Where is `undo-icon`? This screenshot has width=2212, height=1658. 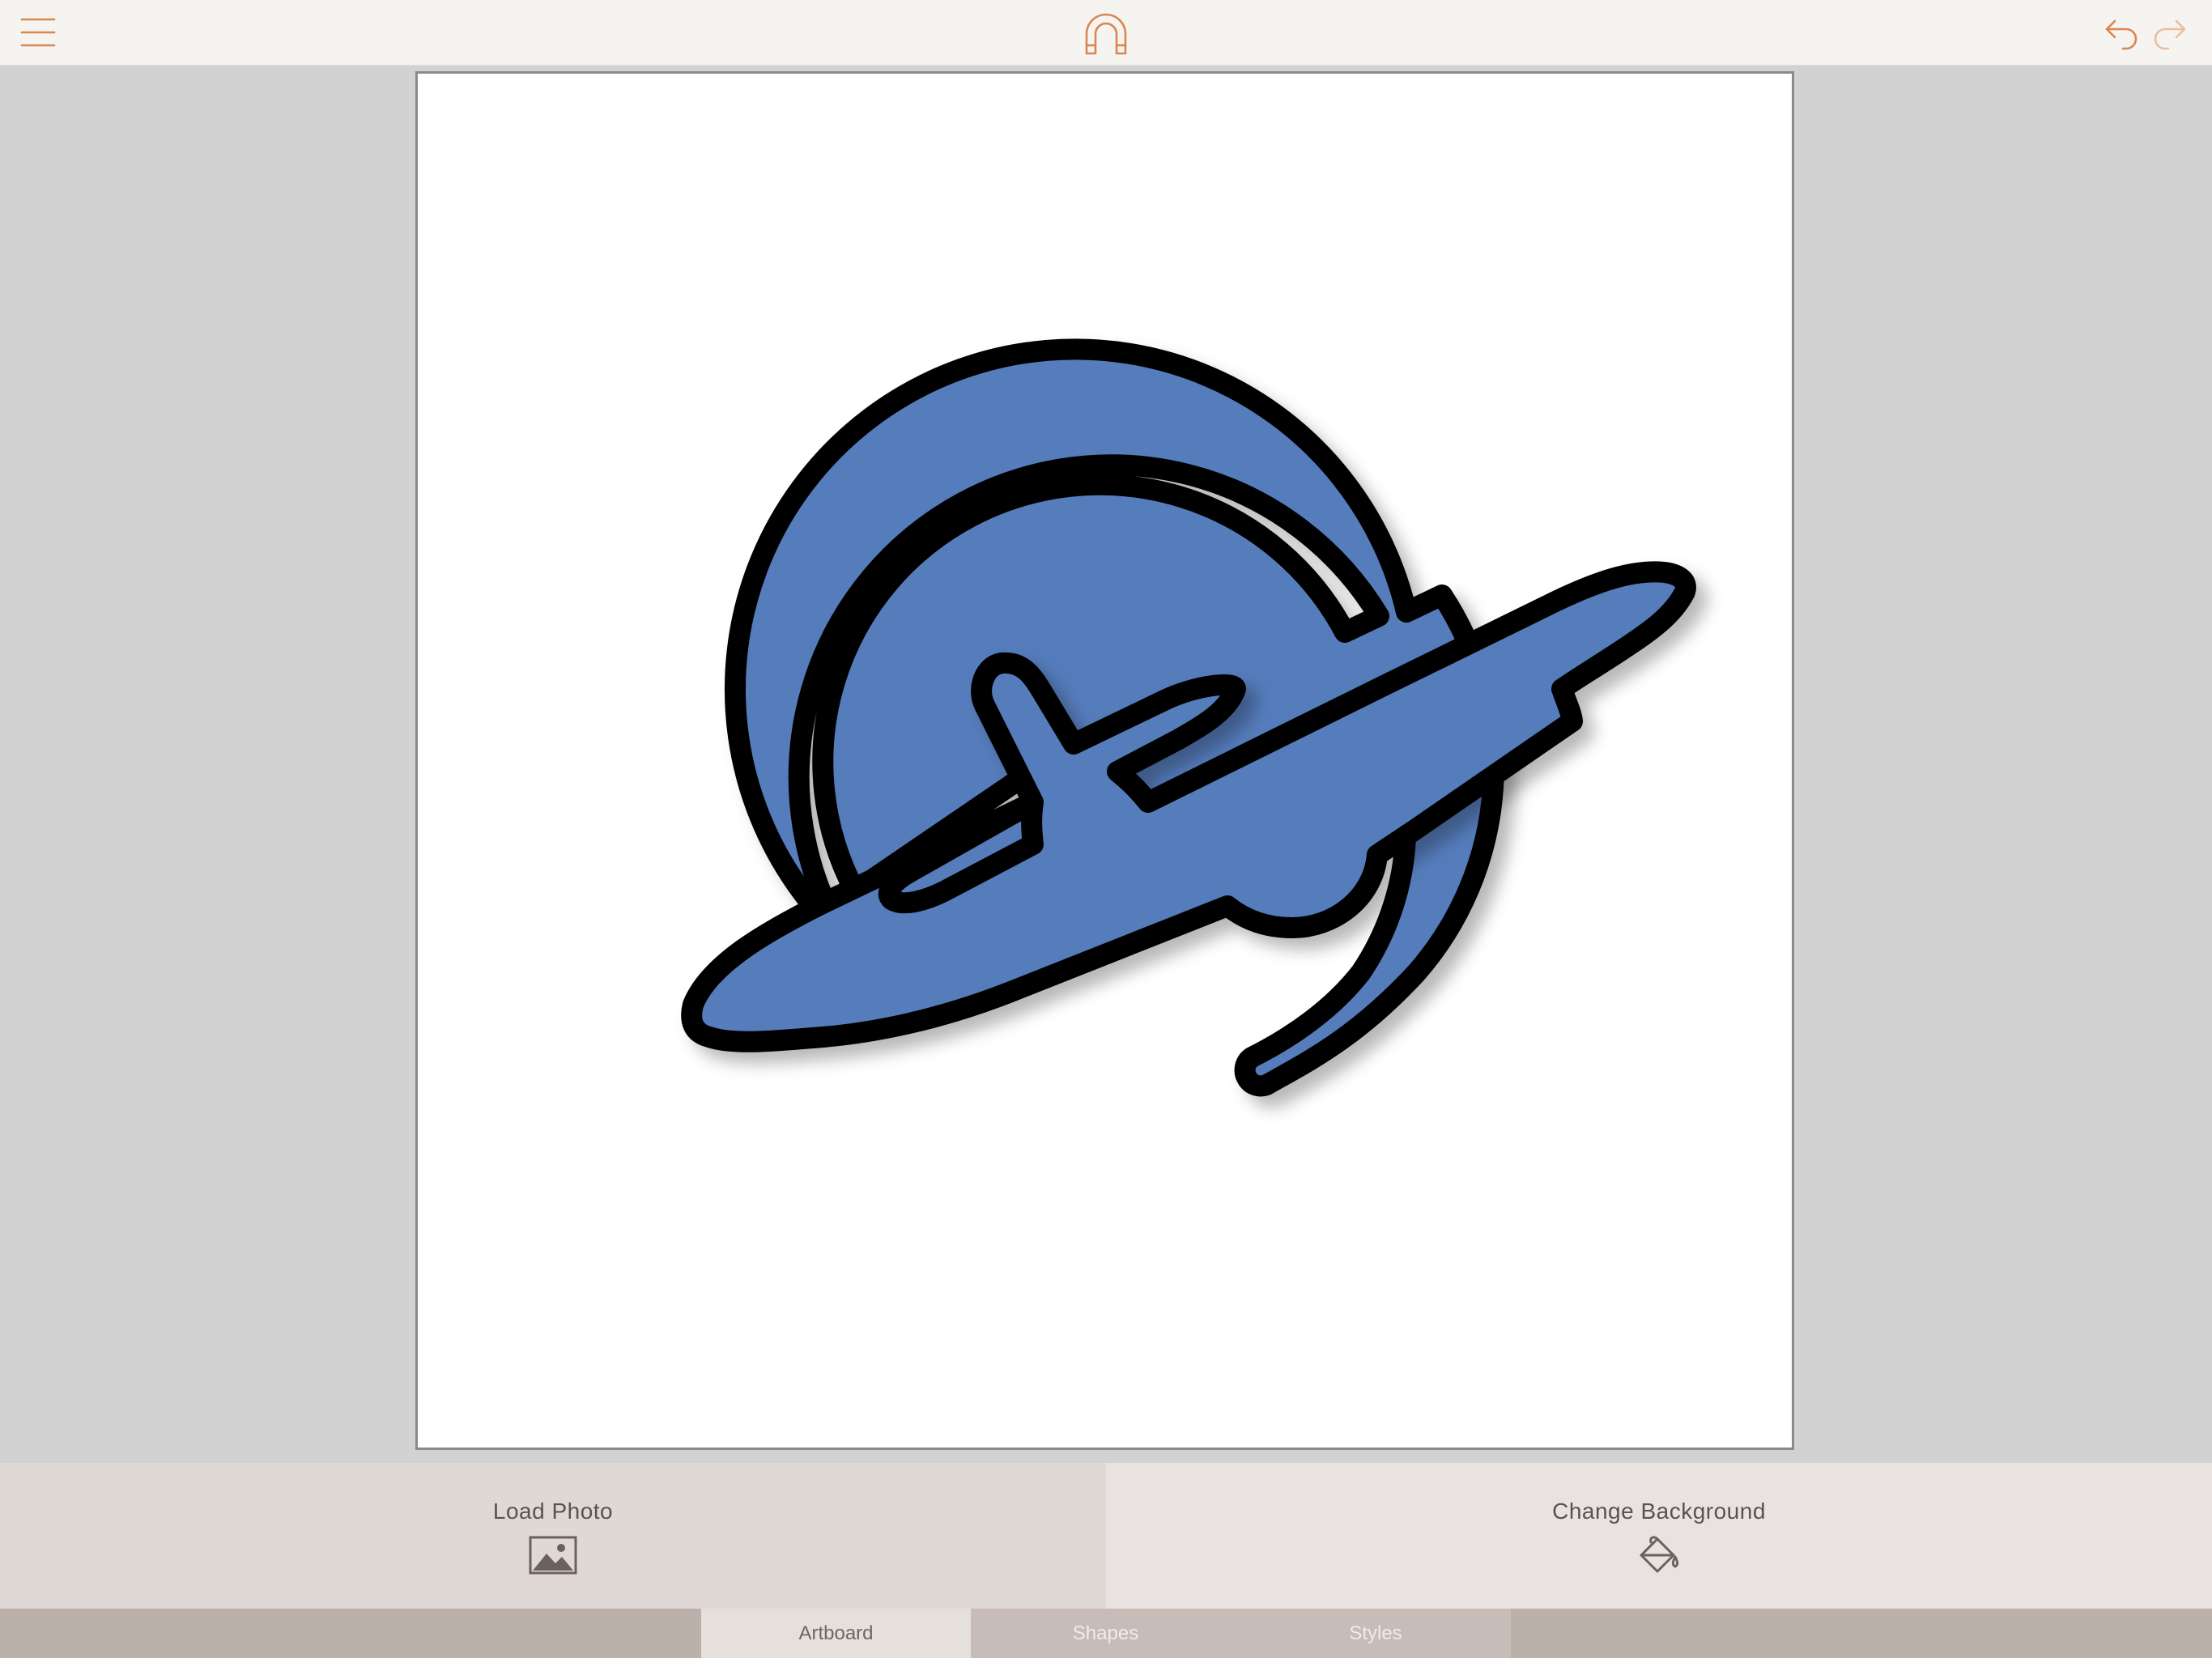
undo-icon is located at coordinates (2122, 32).